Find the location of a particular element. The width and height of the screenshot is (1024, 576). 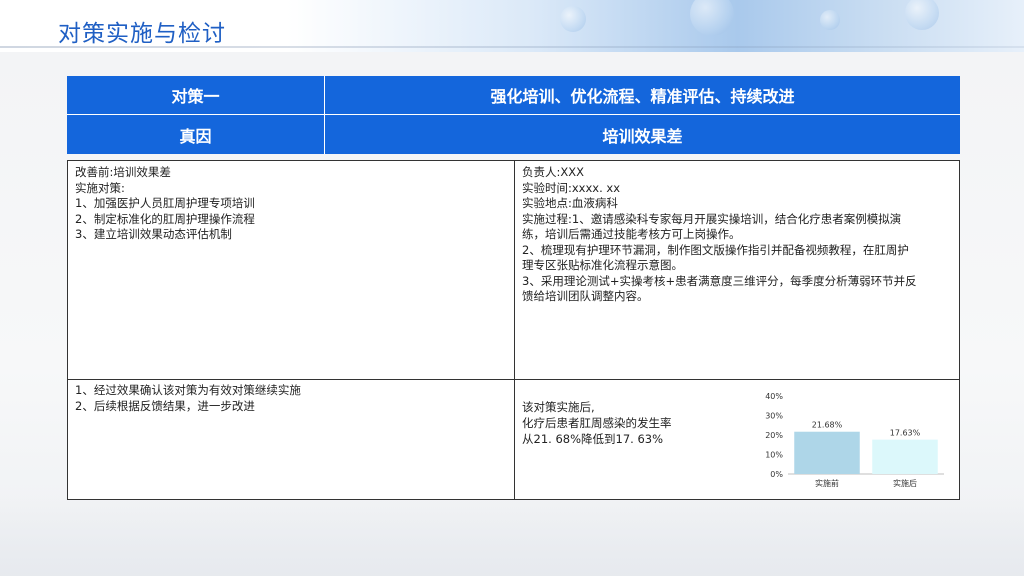

before-line: 3、建立培训效果动态评估机制 is located at coordinates (153, 234).